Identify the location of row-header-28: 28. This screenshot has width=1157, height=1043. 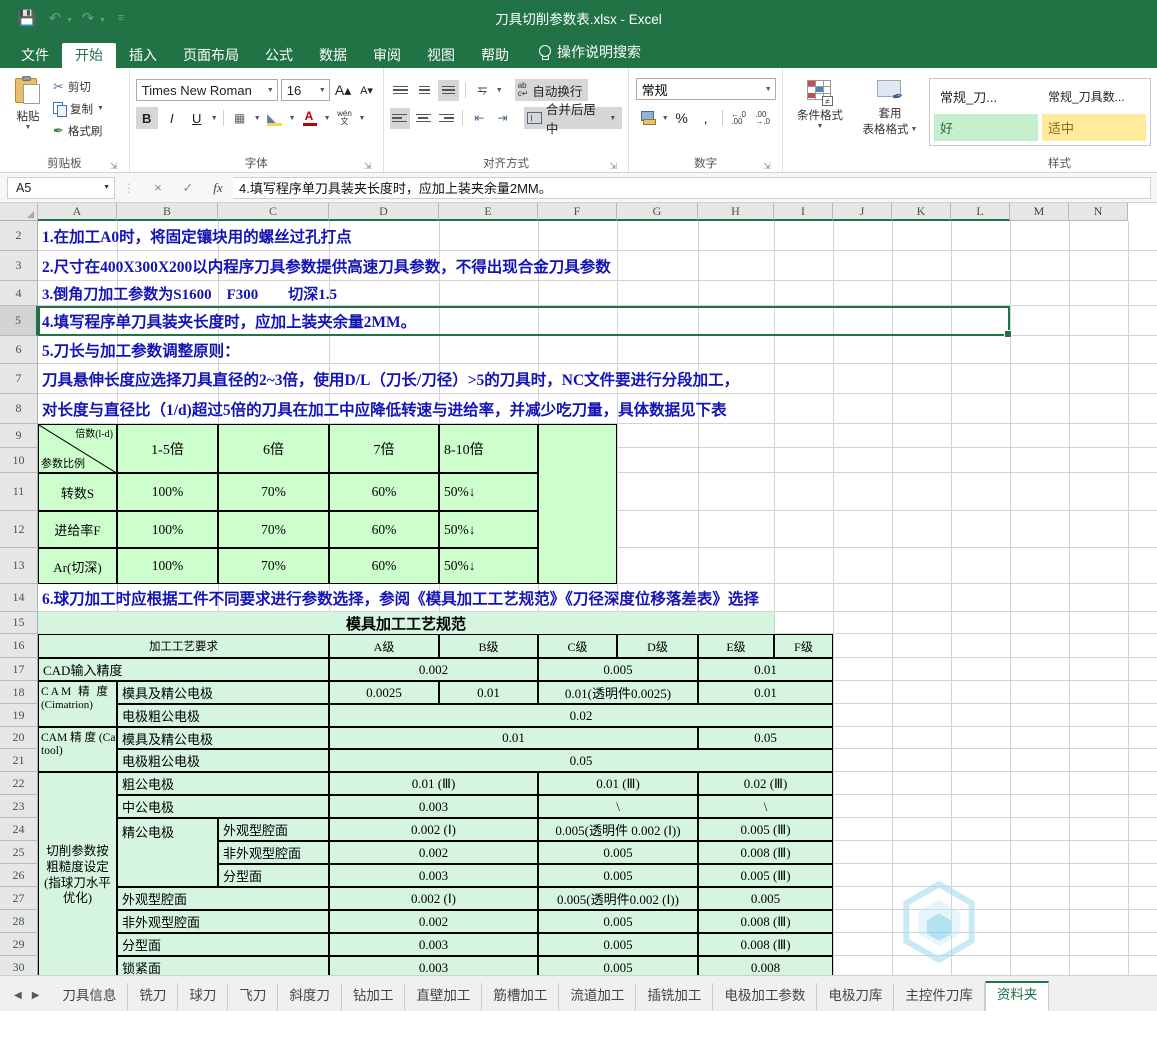
(19, 921).